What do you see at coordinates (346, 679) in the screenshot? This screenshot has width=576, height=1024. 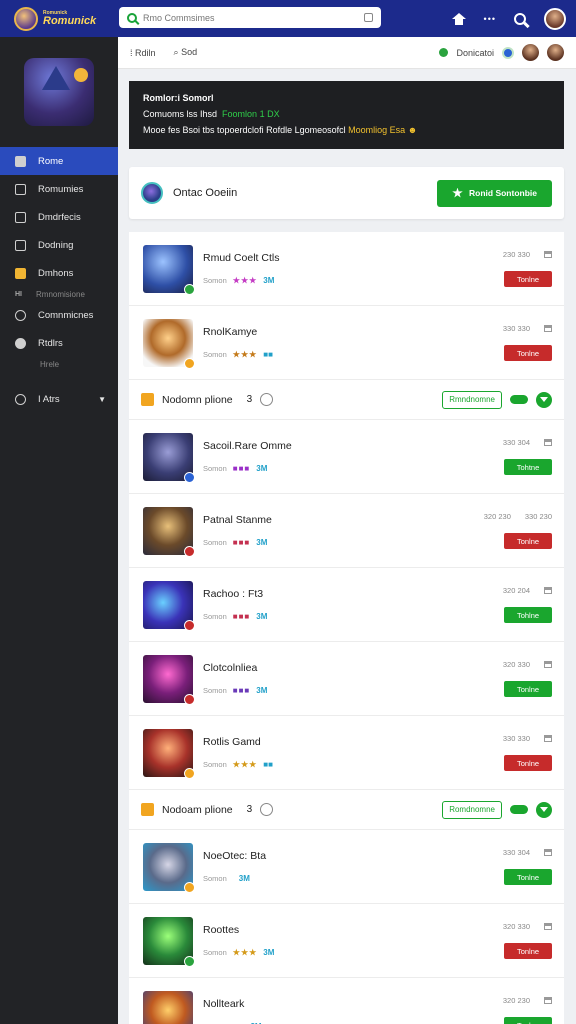 I see `list-item: Clotcolnliea Somon ■■■ 3M 320 330 Tonlne` at bounding box center [346, 679].